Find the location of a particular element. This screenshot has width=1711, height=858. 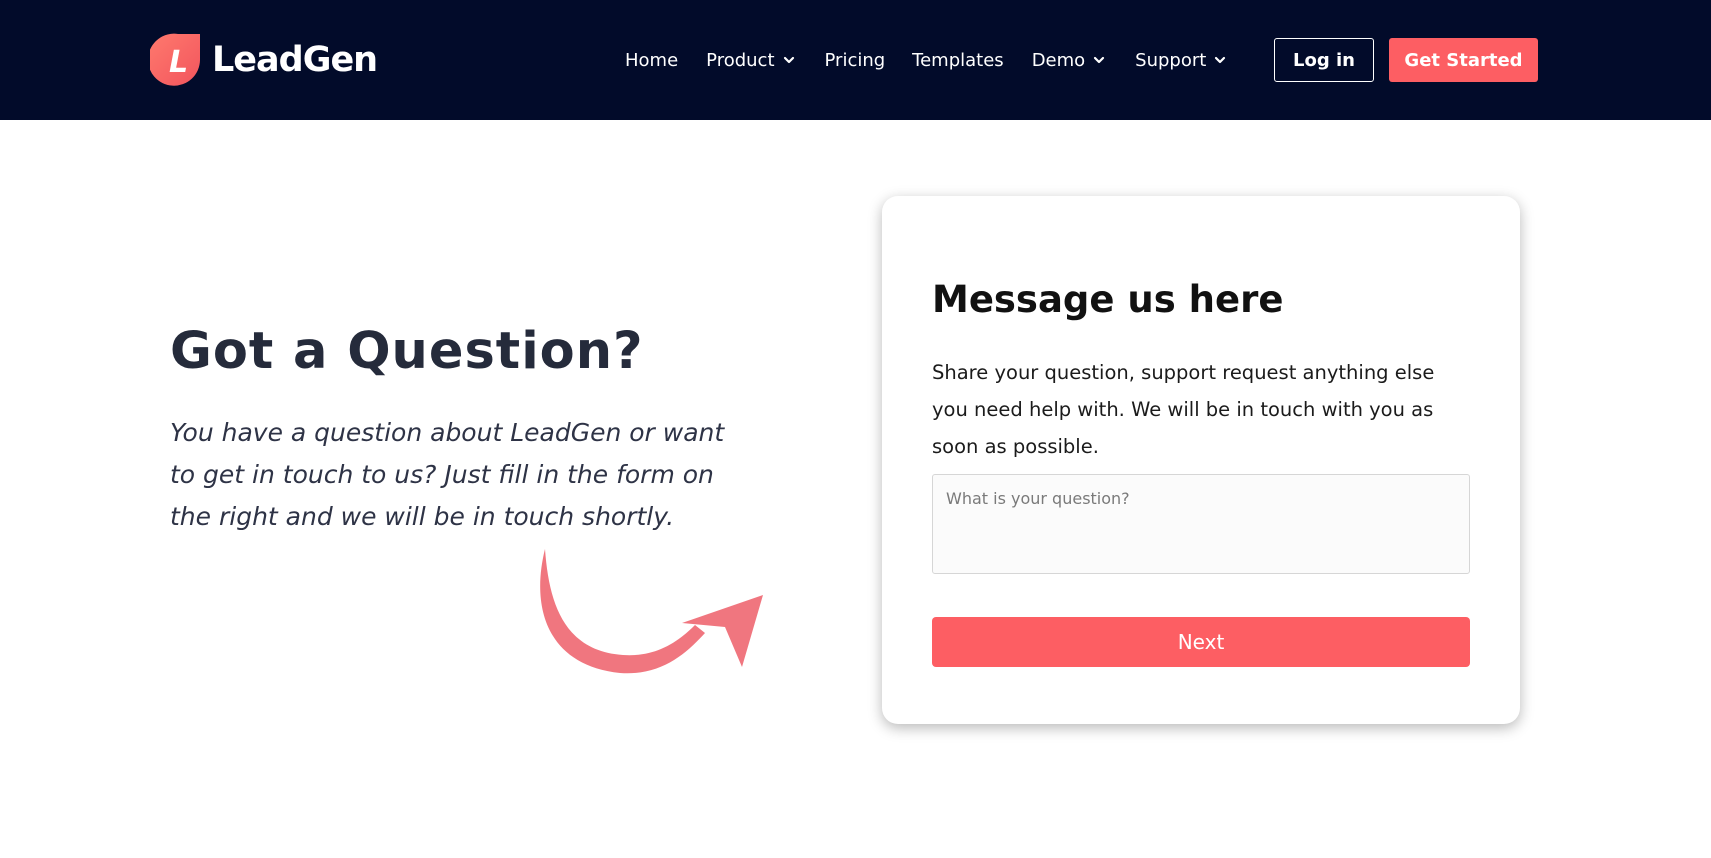

nav-product: Product is located at coordinates (750, 60).